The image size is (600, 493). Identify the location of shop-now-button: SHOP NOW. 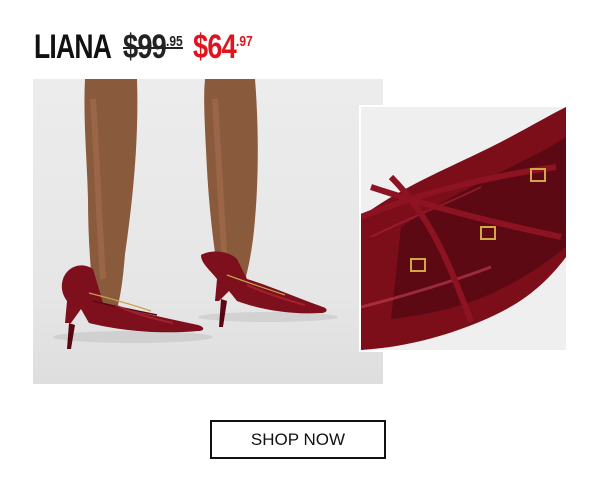
(298, 439).